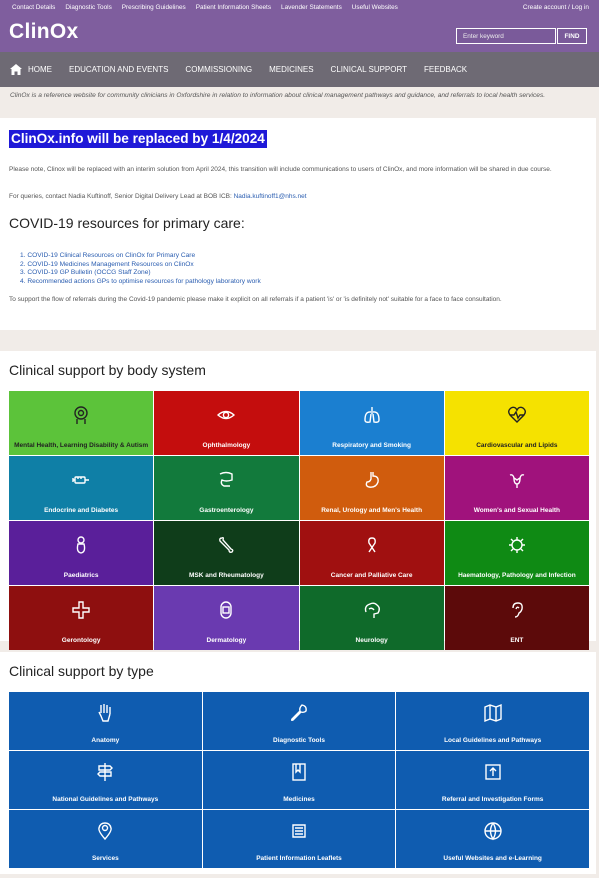 This screenshot has width=599, height=878. What do you see at coordinates (556, 7) in the screenshot?
I see `account-link: Create account / Log in` at bounding box center [556, 7].